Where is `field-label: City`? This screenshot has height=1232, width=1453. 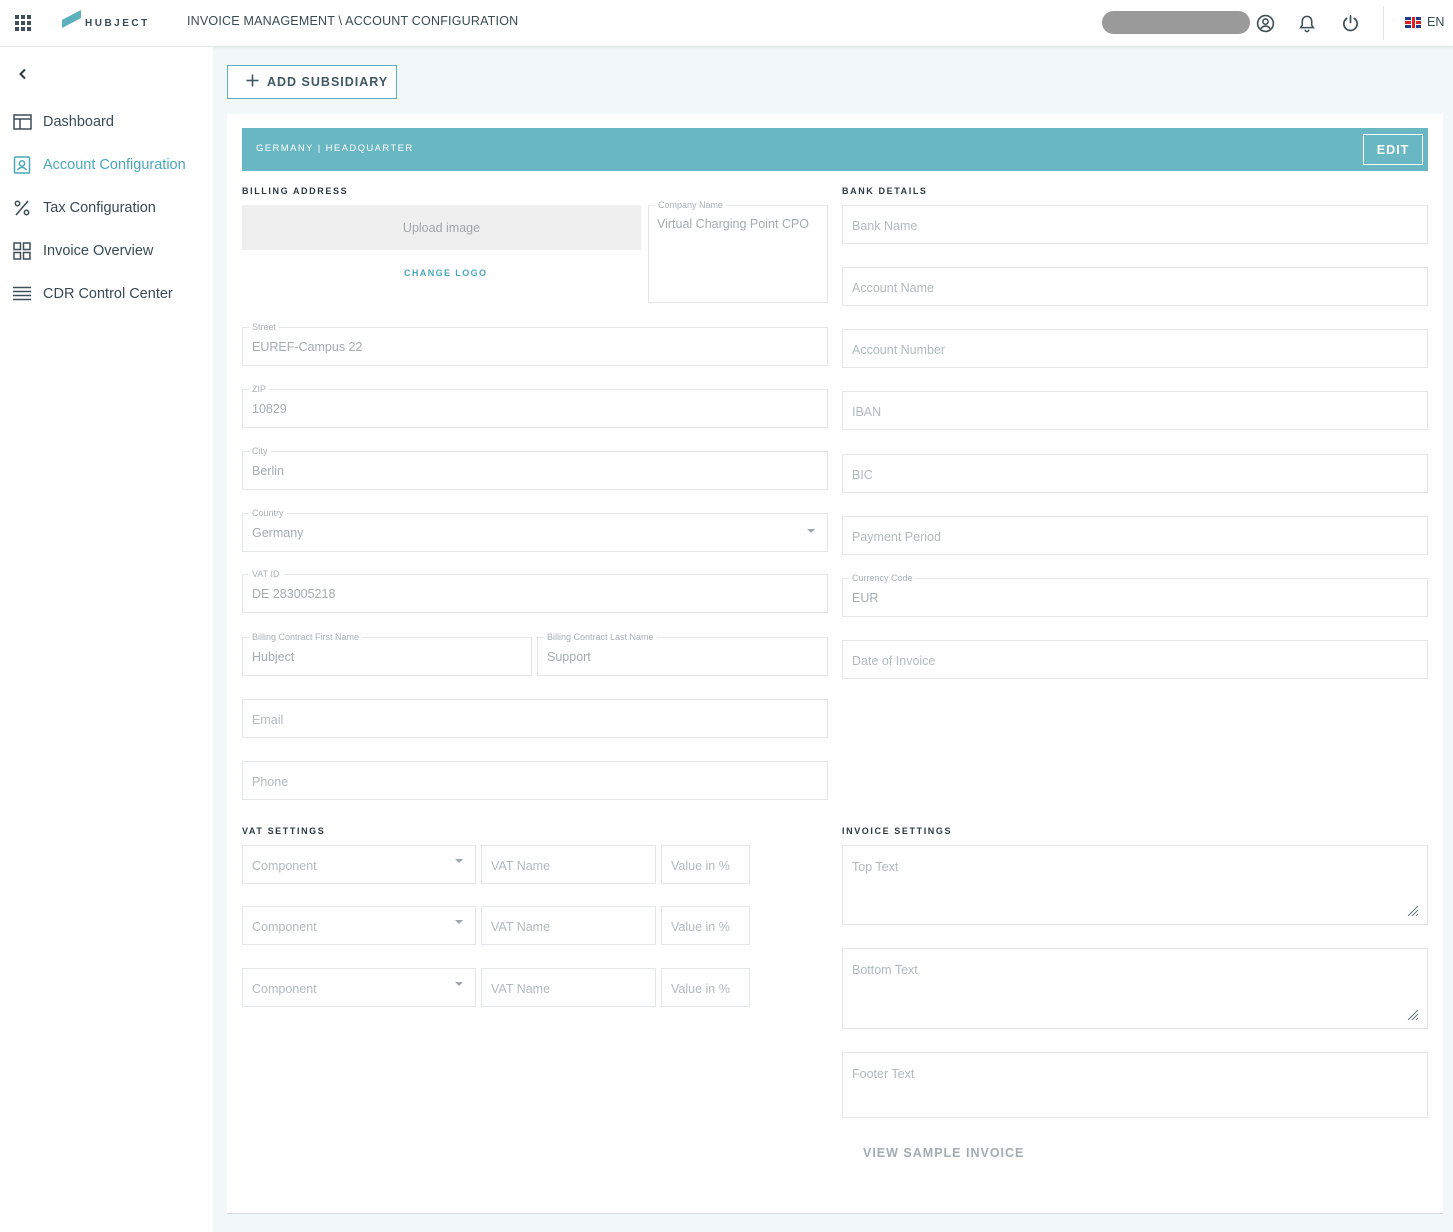
field-label: City is located at coordinates (260, 451).